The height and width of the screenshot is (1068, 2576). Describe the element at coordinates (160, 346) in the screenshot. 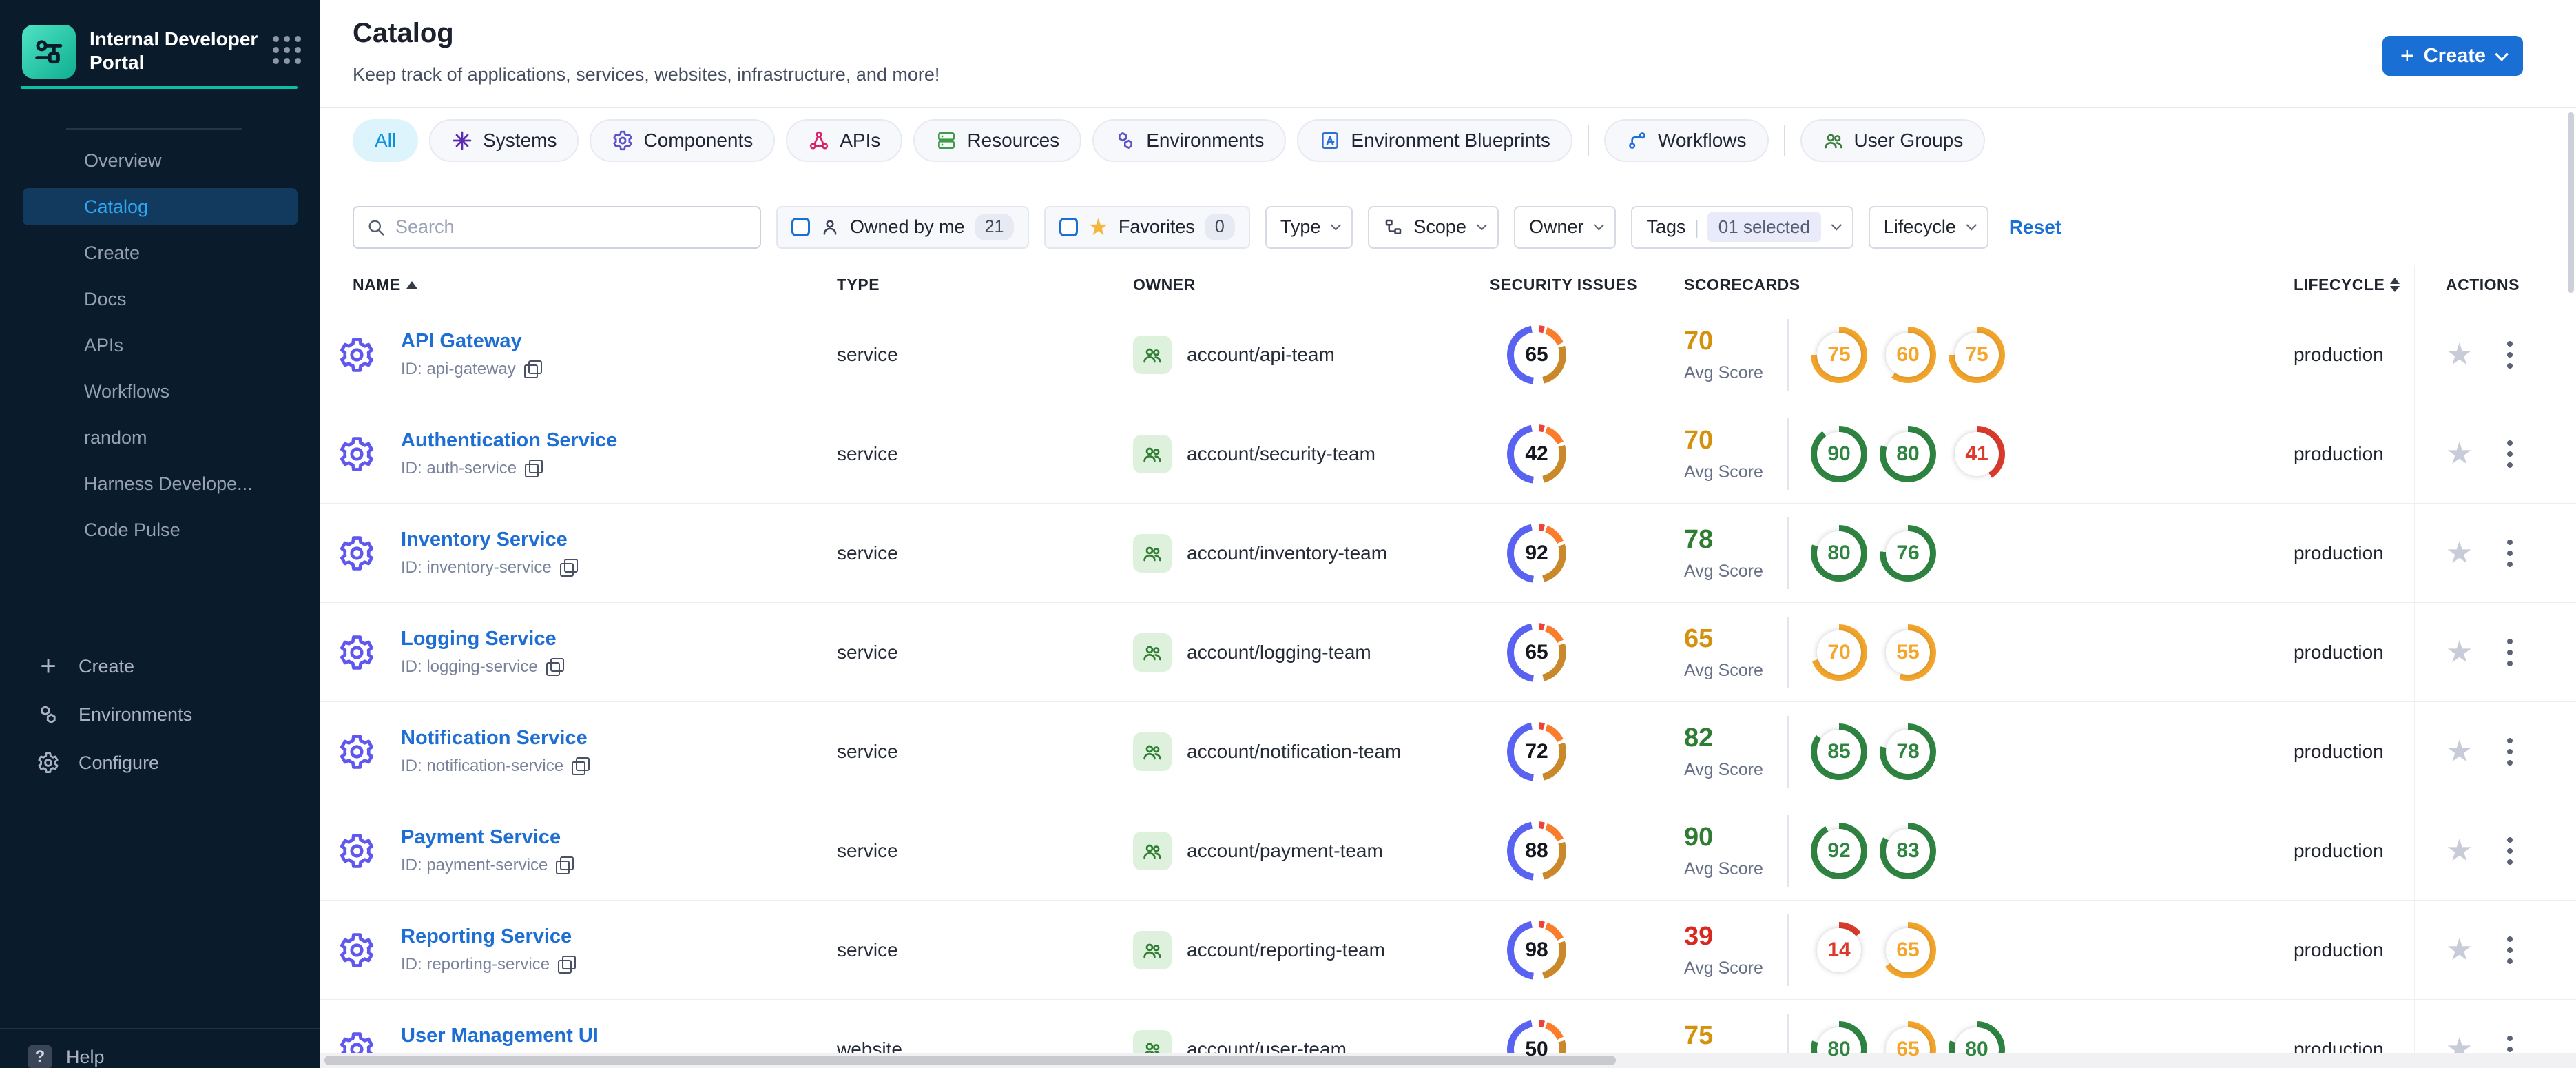

I see `sidebar-item-apis: APIs` at that location.